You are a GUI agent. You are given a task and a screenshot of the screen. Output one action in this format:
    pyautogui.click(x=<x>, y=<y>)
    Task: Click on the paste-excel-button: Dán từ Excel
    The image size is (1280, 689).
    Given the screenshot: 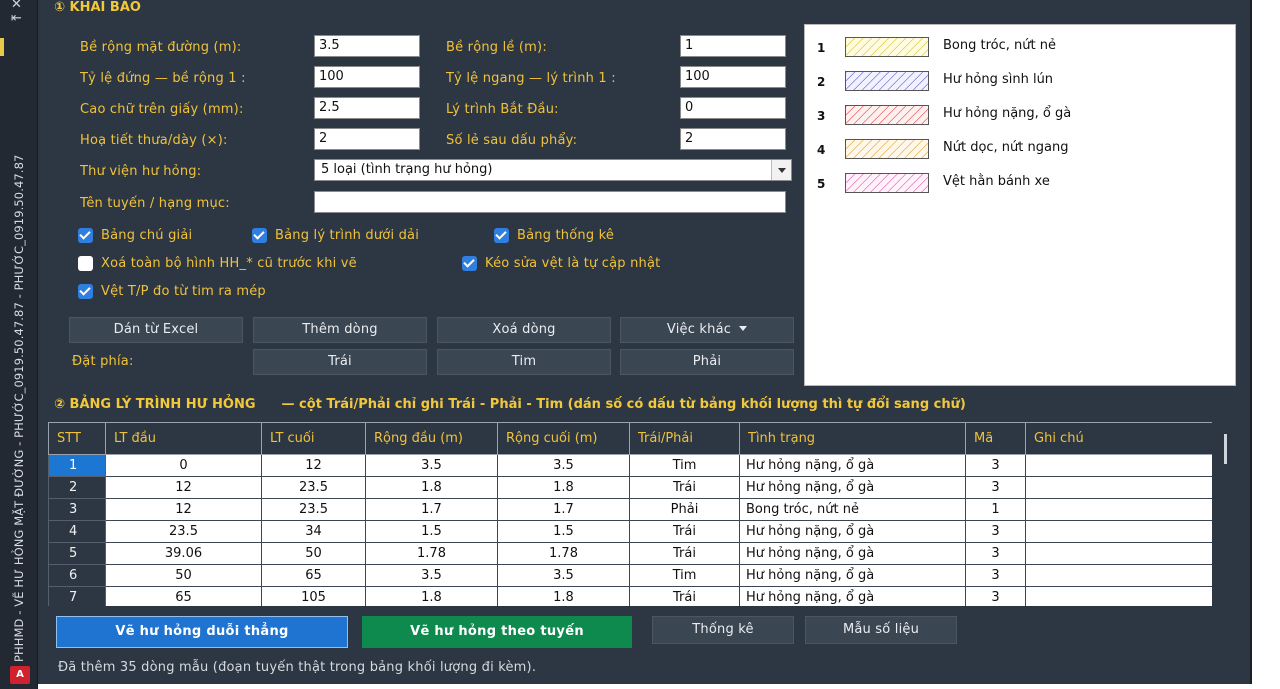 What is the action you would take?
    pyautogui.click(x=156, y=330)
    